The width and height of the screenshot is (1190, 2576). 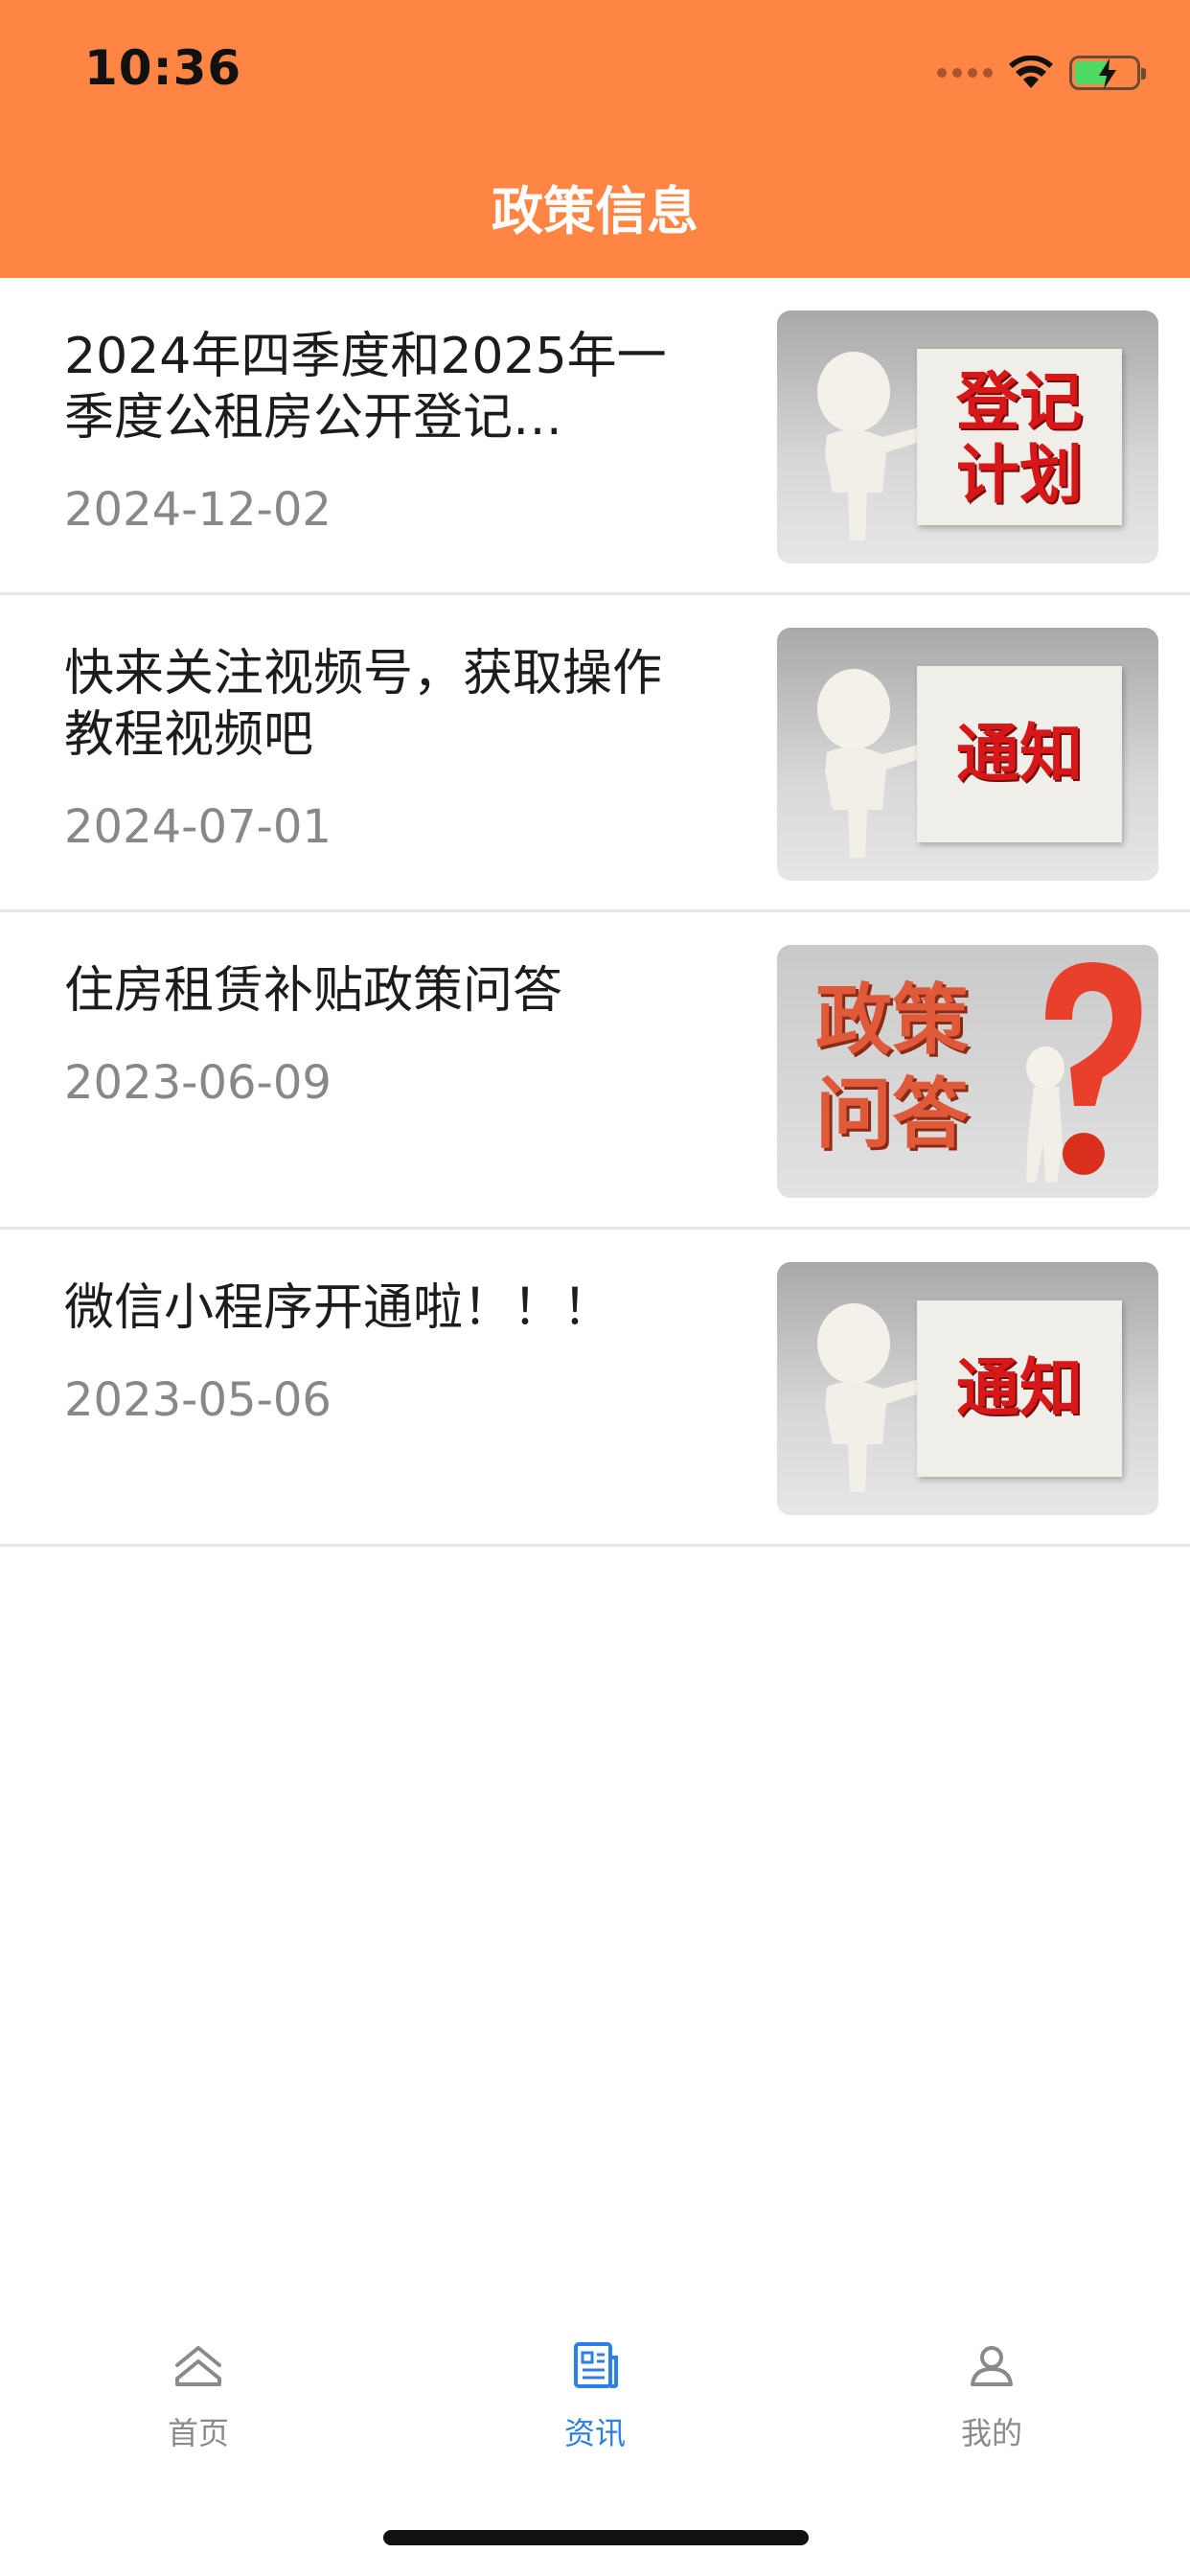 I want to click on notice-board: 登记 计划, so click(x=1019, y=437).